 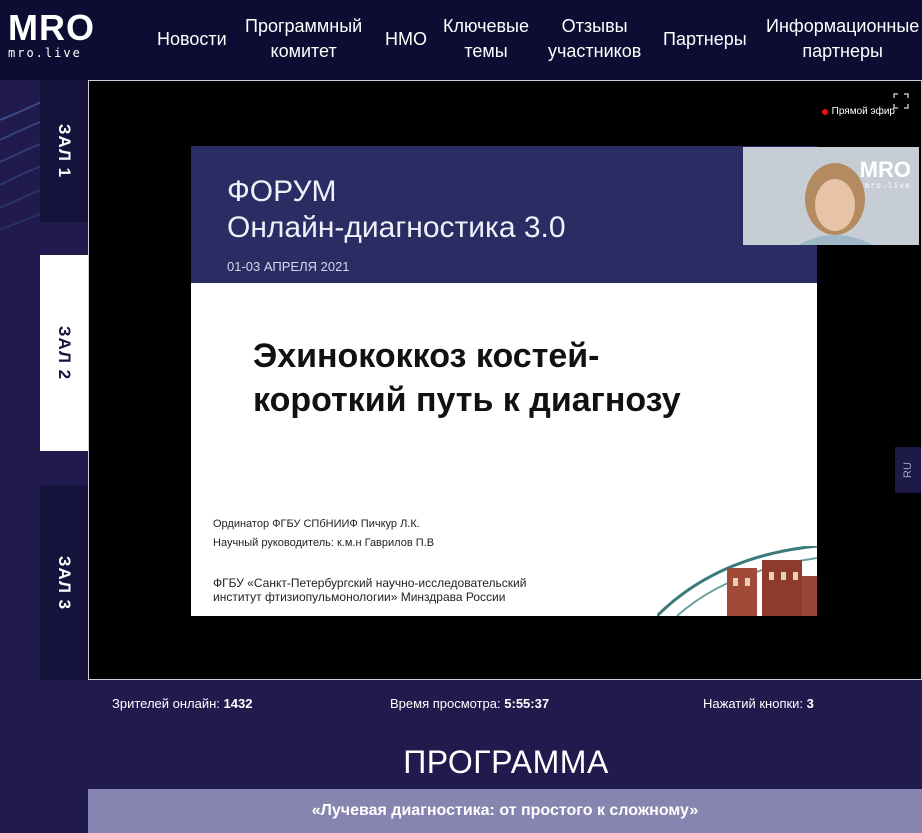 I want to click on language-label: RU, so click(x=907, y=470).